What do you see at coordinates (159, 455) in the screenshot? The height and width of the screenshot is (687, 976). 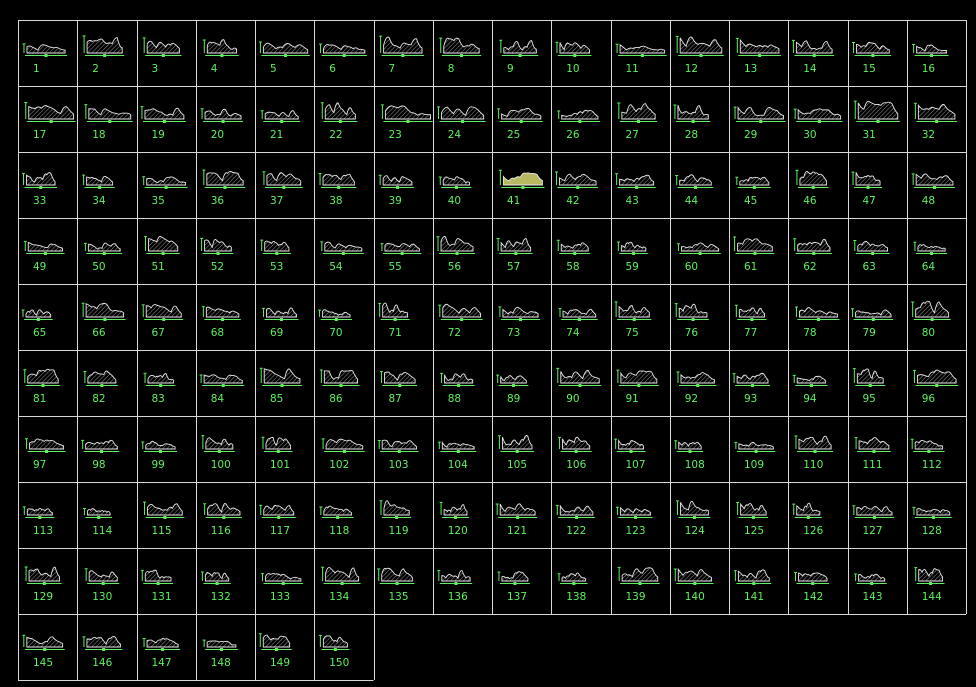 I see `profile-cell: 99` at bounding box center [159, 455].